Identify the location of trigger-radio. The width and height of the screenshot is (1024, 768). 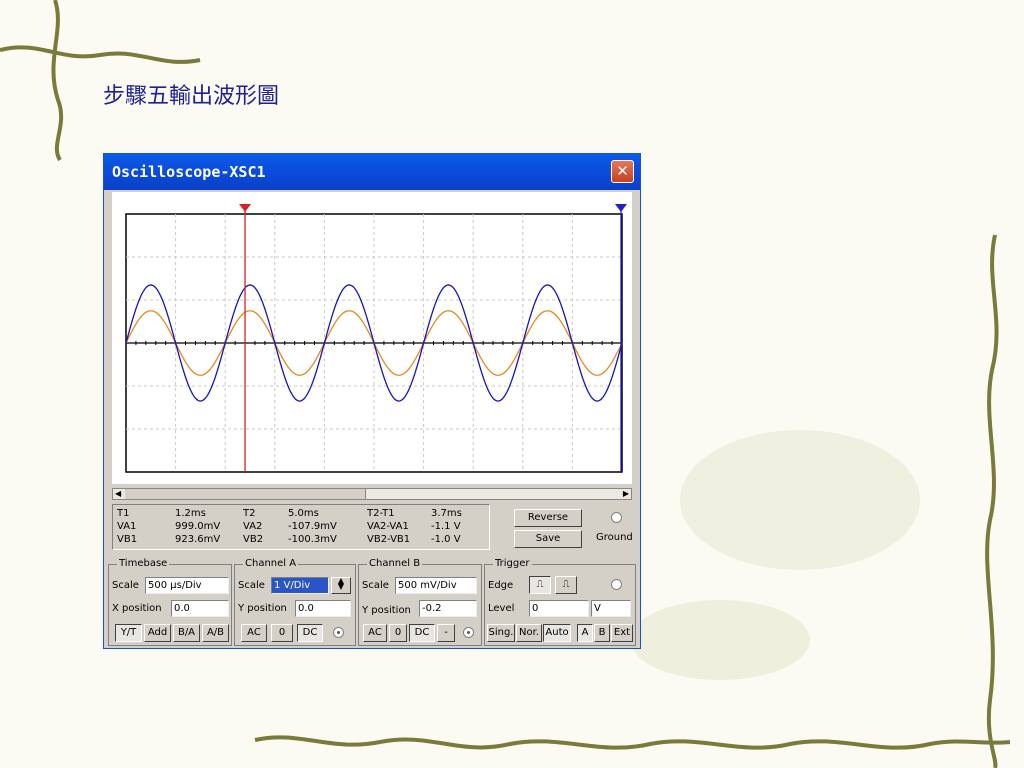
(616, 584).